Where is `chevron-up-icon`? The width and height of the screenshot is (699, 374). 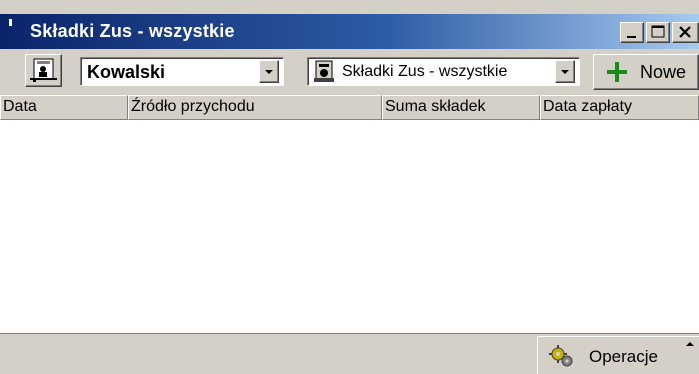
chevron-up-icon is located at coordinates (690, 344).